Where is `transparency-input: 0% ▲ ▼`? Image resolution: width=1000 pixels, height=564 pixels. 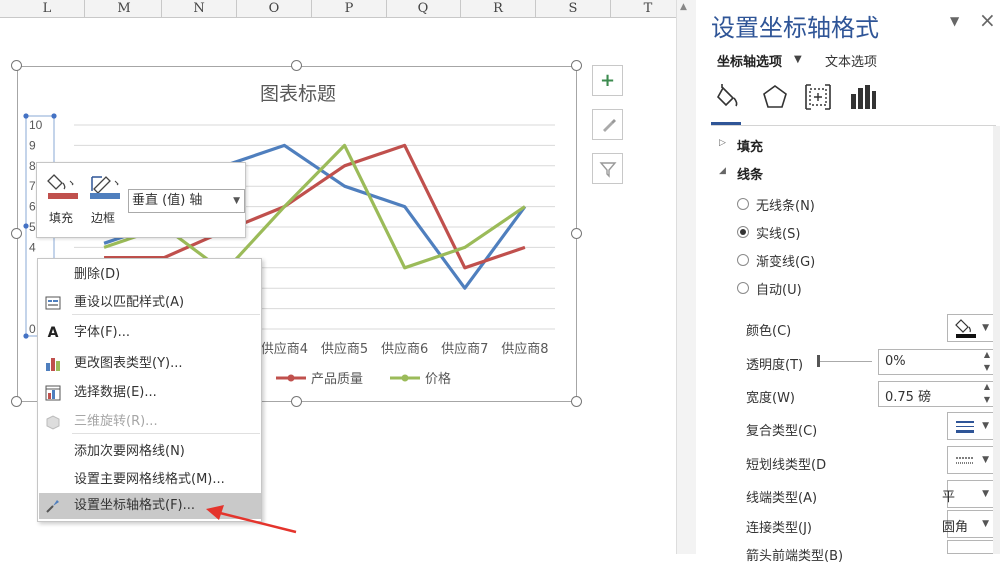 transparency-input: 0% ▲ ▼ is located at coordinates (936, 362).